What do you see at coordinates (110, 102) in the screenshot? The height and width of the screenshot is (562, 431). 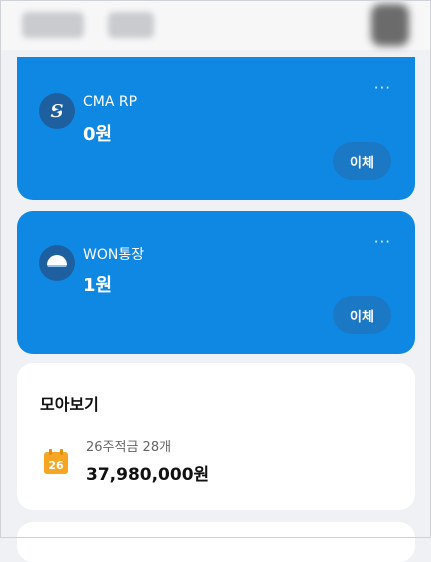 I see `account-name: CMA RP` at bounding box center [110, 102].